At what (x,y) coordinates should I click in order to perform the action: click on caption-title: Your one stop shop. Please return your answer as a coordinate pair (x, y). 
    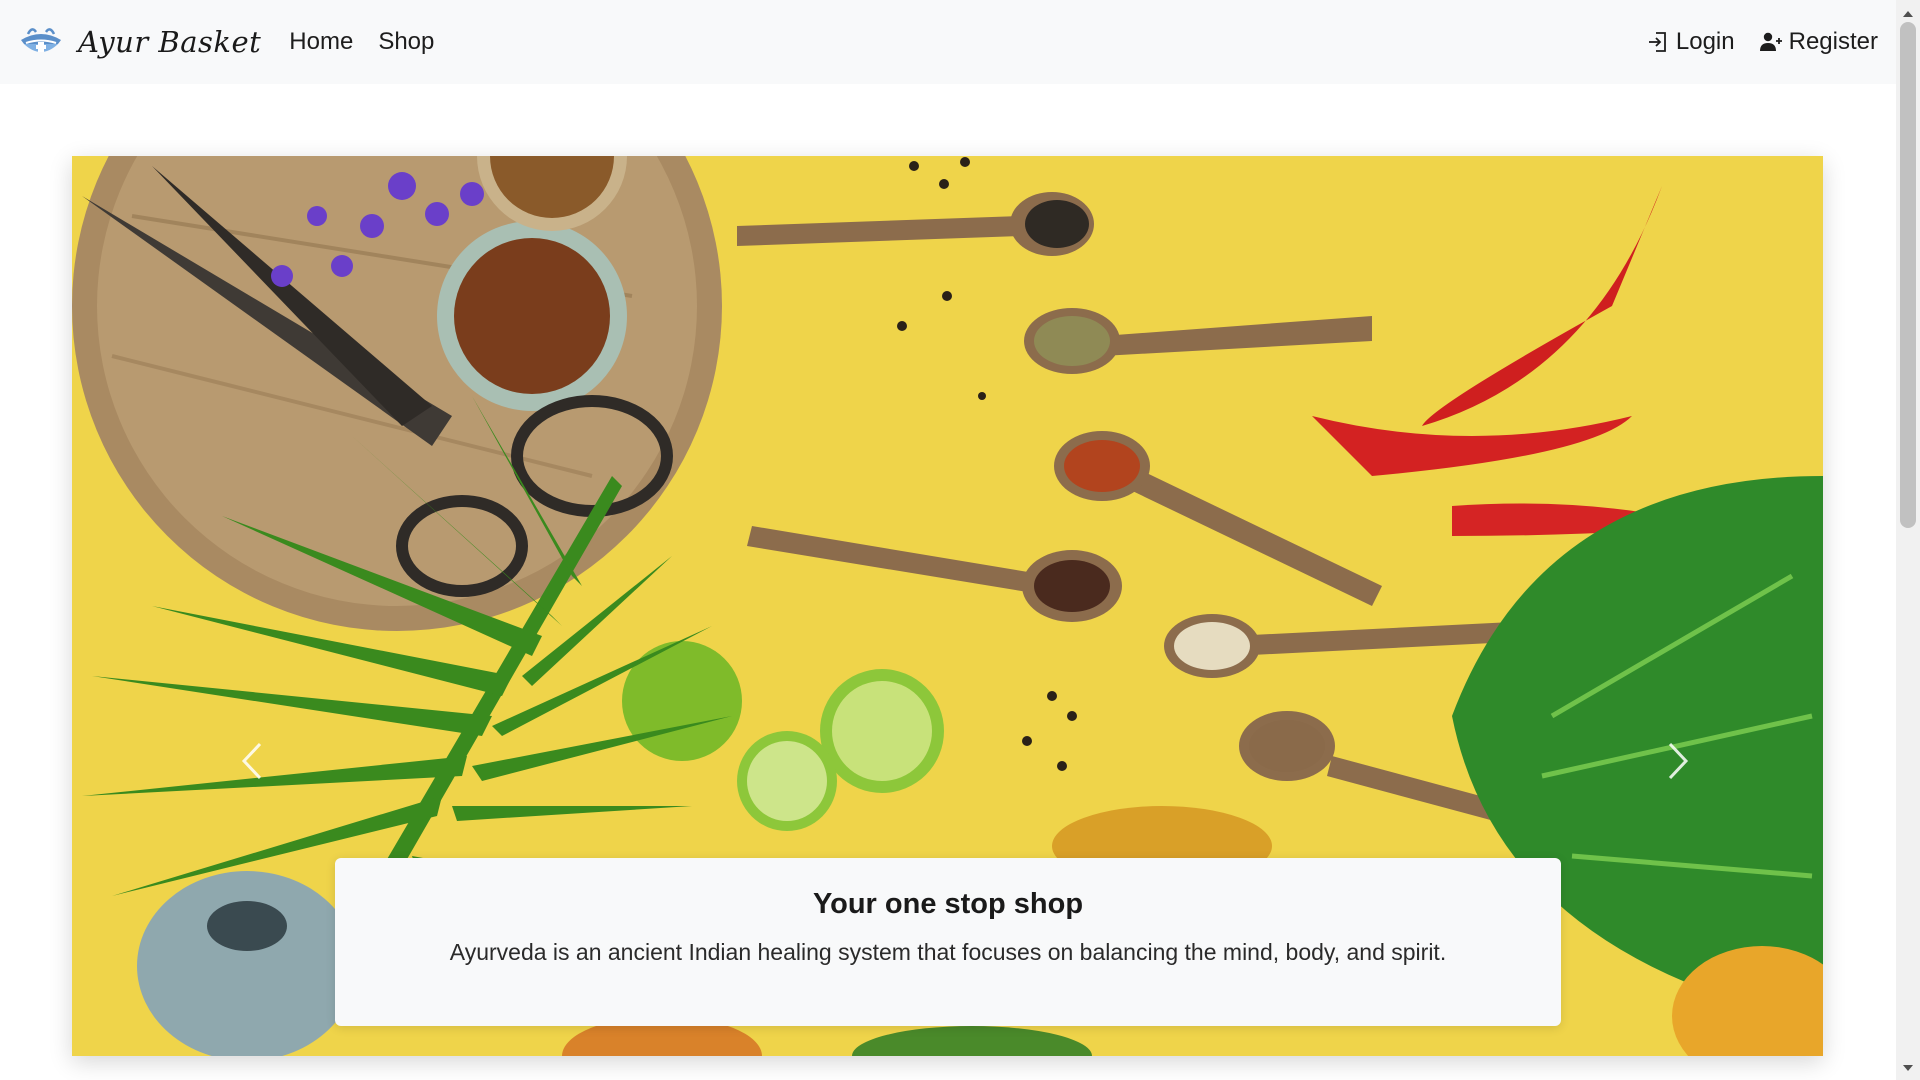
    Looking at the image, I should click on (948, 904).